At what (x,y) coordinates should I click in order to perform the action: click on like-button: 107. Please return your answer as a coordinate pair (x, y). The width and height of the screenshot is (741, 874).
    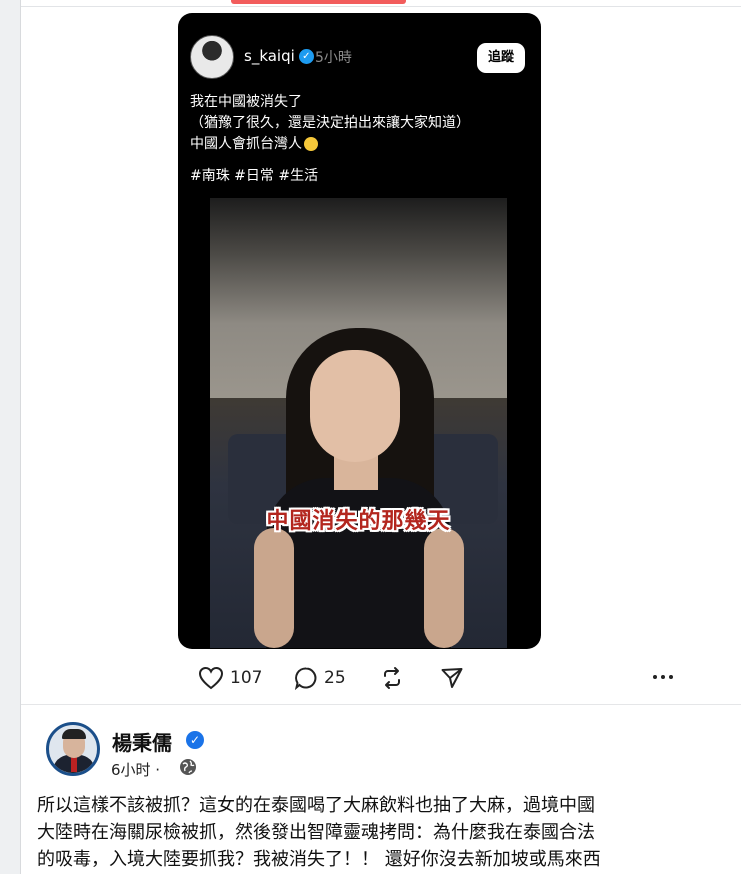
    Looking at the image, I should click on (230, 678).